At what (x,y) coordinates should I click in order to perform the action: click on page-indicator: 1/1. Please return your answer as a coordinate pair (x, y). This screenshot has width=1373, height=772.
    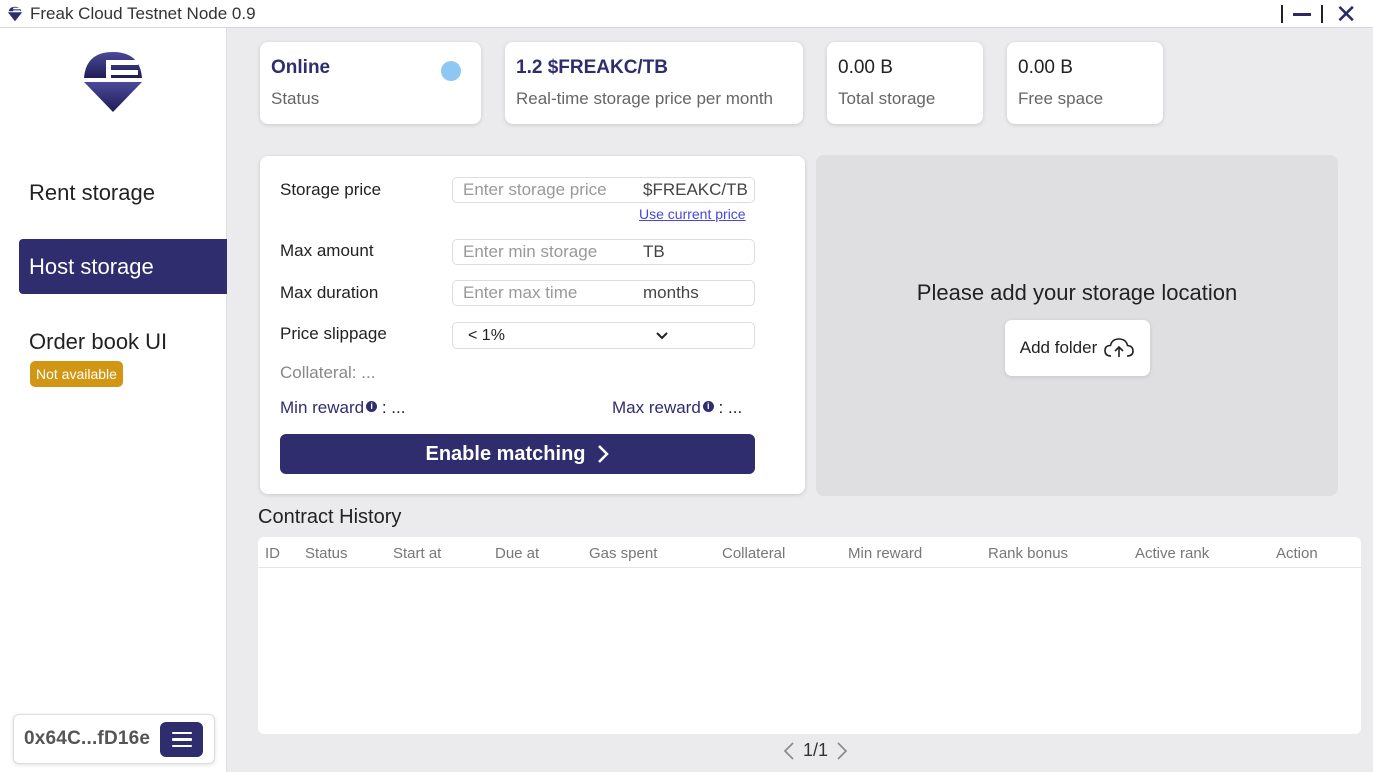
    Looking at the image, I should click on (816, 750).